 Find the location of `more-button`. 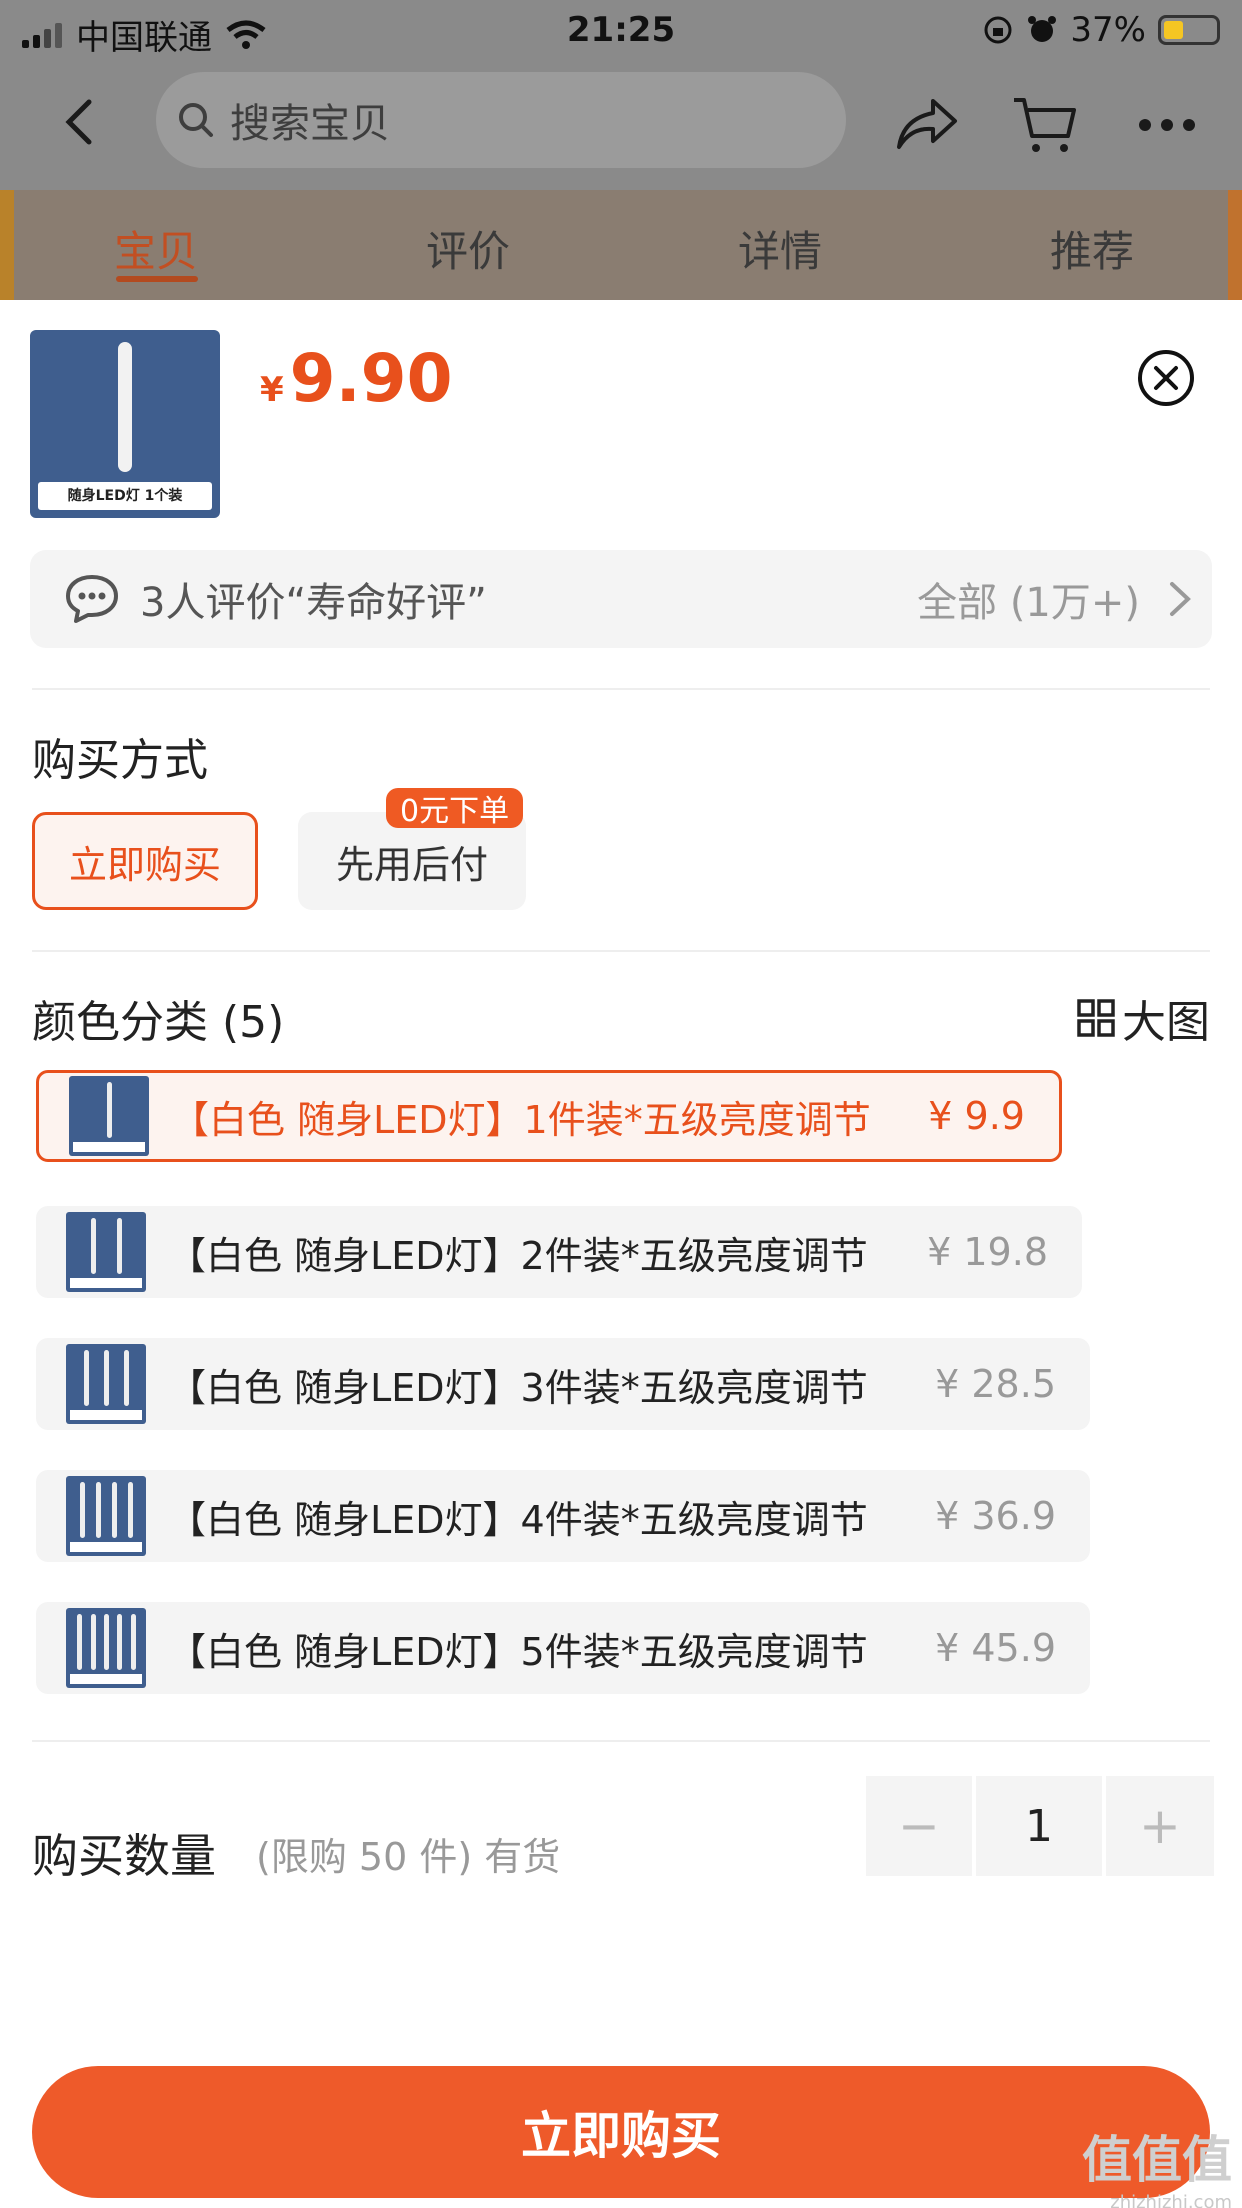

more-button is located at coordinates (1167, 125).